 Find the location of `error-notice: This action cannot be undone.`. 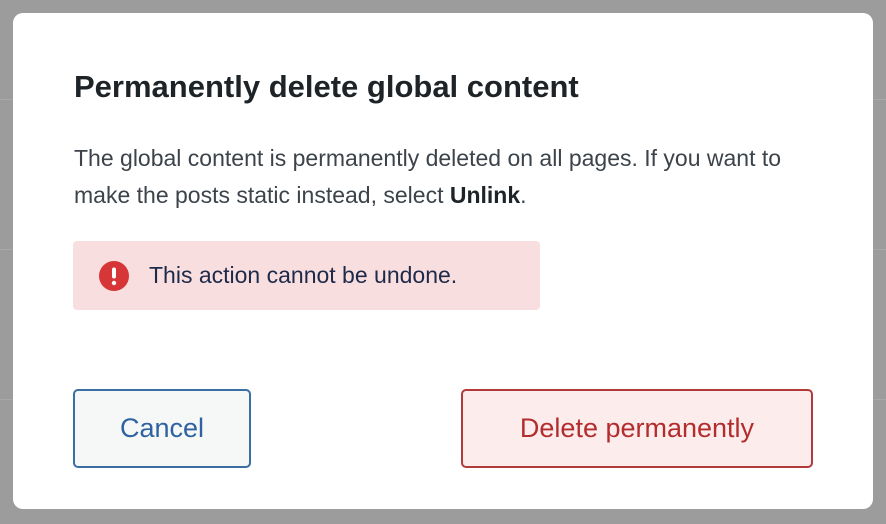

error-notice: This action cannot be undone. is located at coordinates (306, 275).